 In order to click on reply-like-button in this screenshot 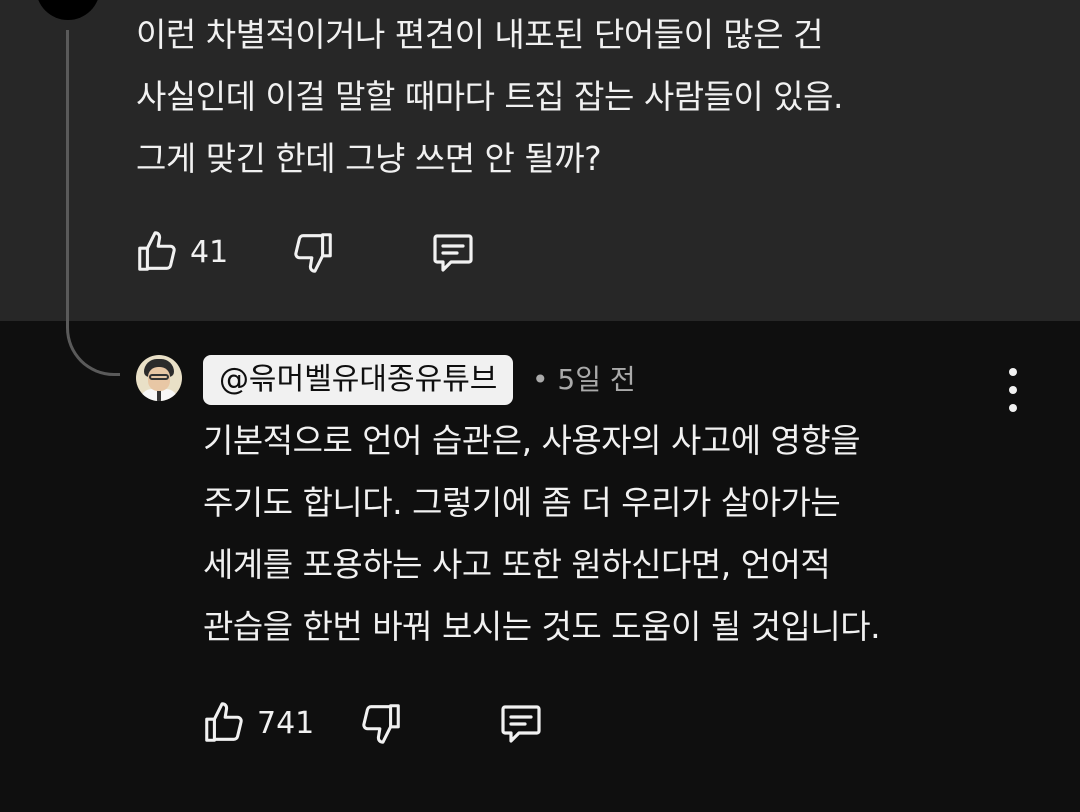, I will do `click(224, 723)`.